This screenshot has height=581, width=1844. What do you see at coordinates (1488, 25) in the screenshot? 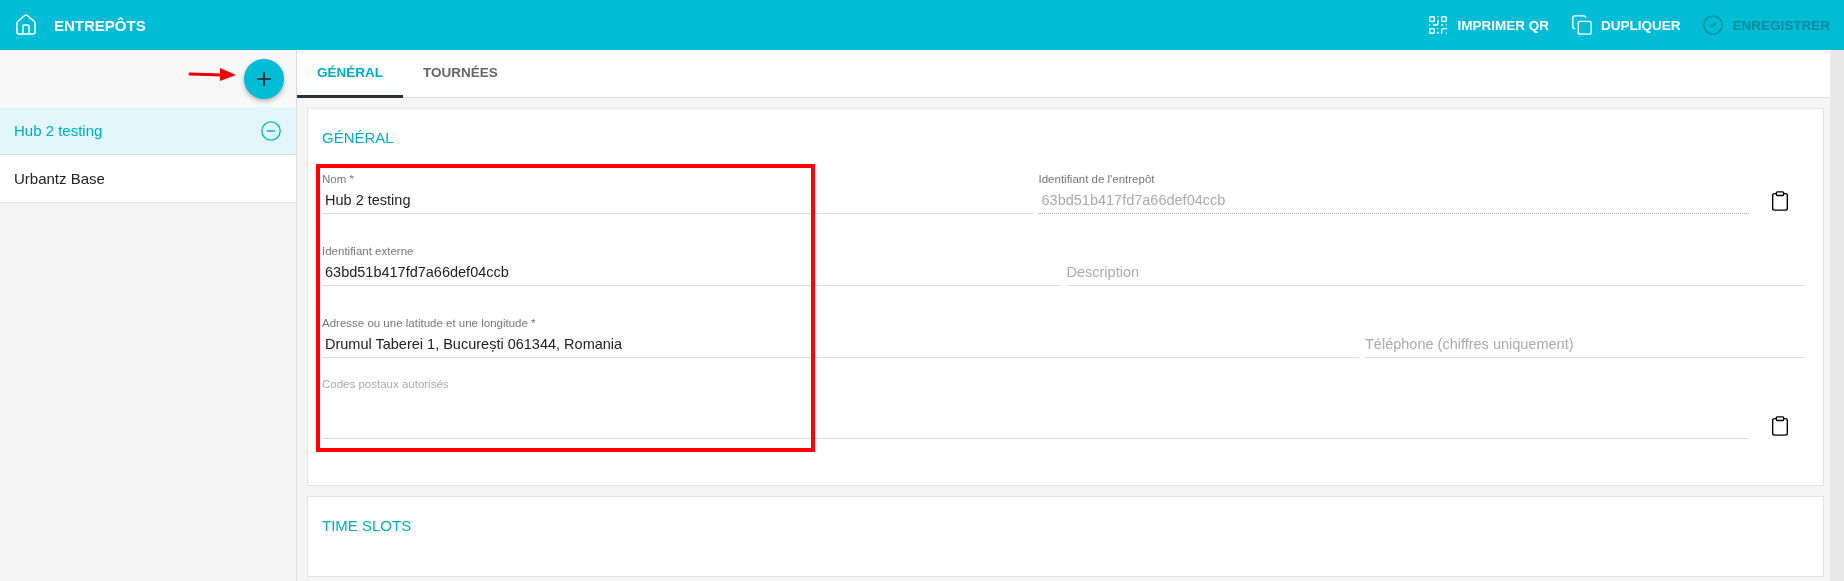
I see `toolbar-button: IMPRIMER QR` at bounding box center [1488, 25].